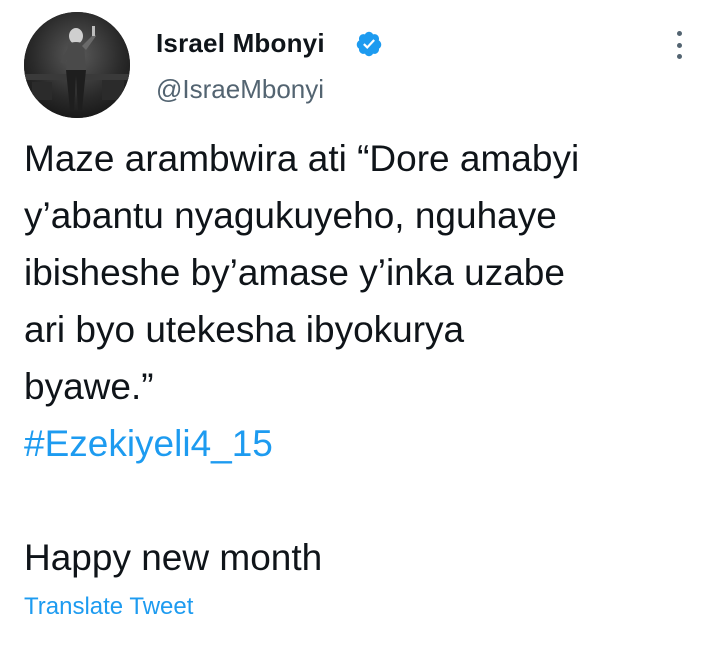 This screenshot has width=720, height=654. I want to click on more-options-icon, so click(679, 45).